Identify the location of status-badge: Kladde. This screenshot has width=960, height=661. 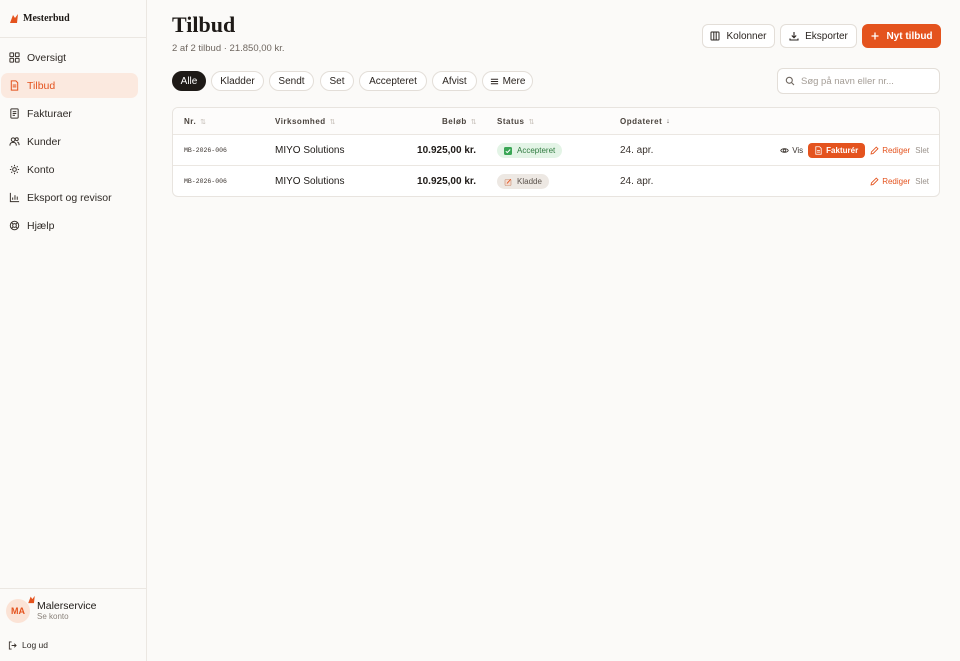
(523, 181).